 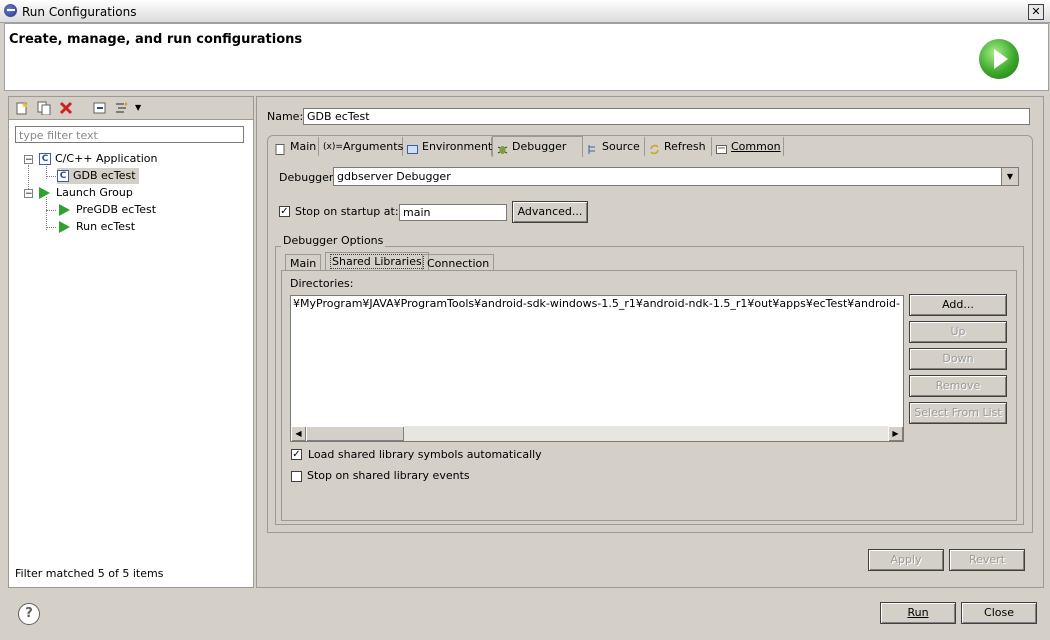 What do you see at coordinates (63, 176) in the screenshot?
I see `c-config-icon: C` at bounding box center [63, 176].